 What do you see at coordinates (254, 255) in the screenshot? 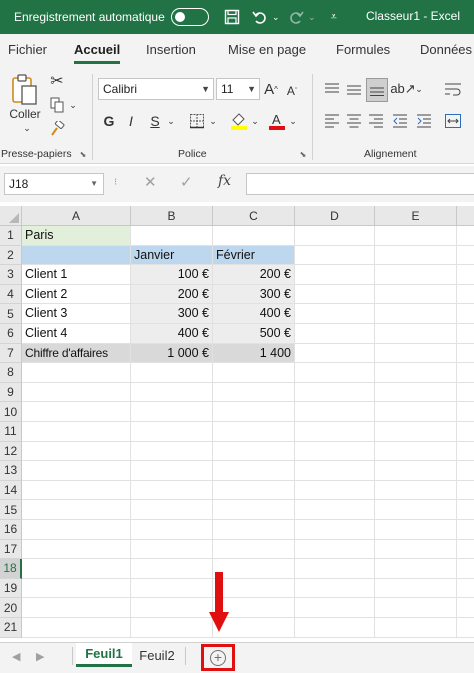
I see `cell-c2: Février` at bounding box center [254, 255].